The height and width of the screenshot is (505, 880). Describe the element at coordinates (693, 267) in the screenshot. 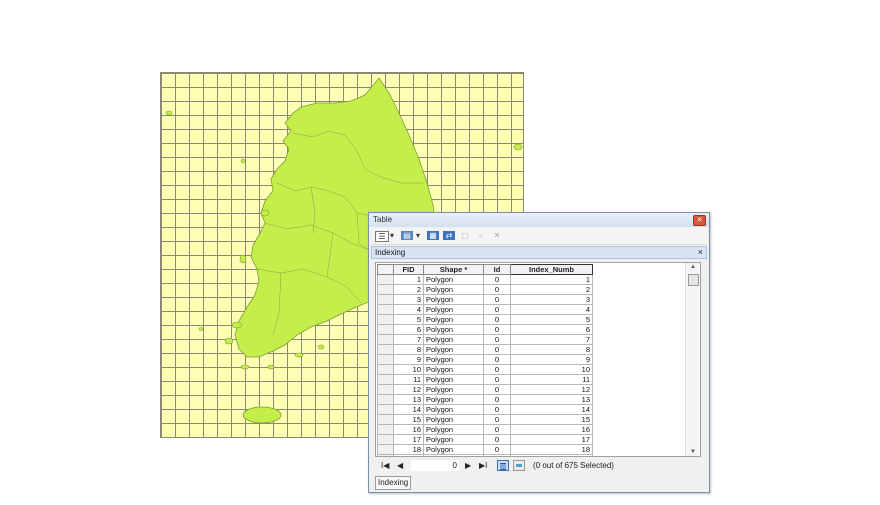

I see `scroll-up-icon: ▲` at that location.